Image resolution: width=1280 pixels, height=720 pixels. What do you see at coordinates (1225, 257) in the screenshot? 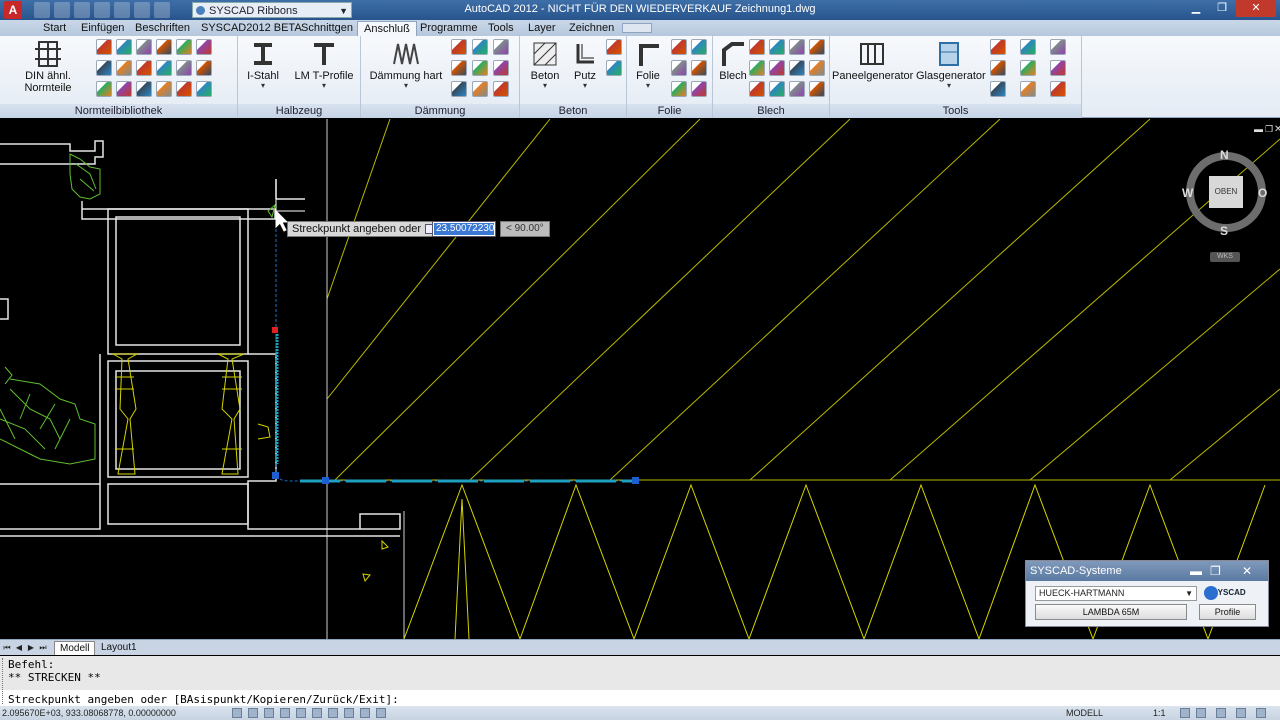
I see `wcs-menu: WKS` at bounding box center [1225, 257].